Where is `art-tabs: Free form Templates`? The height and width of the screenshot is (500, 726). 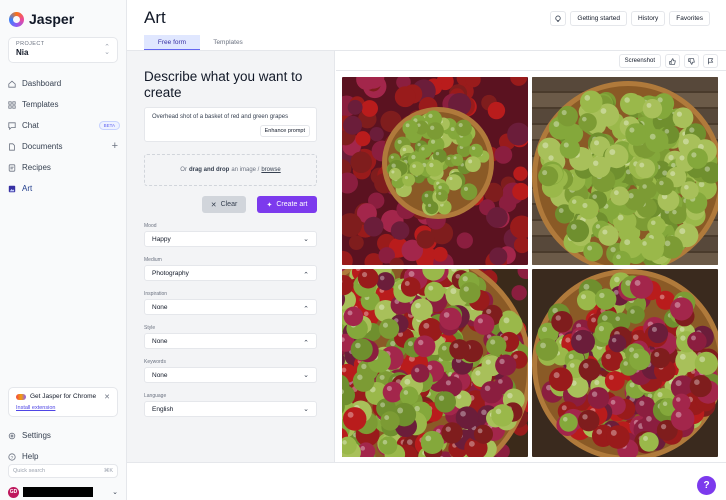
art-tabs: Free form Templates is located at coordinates (200, 42).